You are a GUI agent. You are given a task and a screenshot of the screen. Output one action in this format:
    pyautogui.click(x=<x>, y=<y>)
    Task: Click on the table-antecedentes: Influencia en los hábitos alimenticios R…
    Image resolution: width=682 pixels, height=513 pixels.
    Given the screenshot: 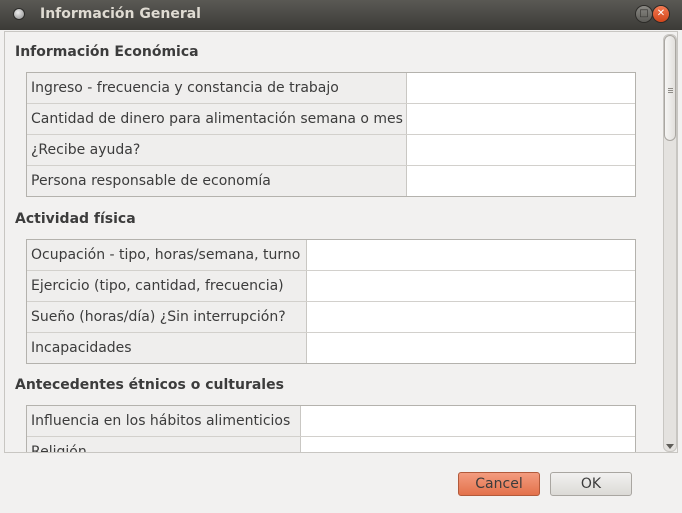 What is the action you would take?
    pyautogui.click(x=331, y=428)
    